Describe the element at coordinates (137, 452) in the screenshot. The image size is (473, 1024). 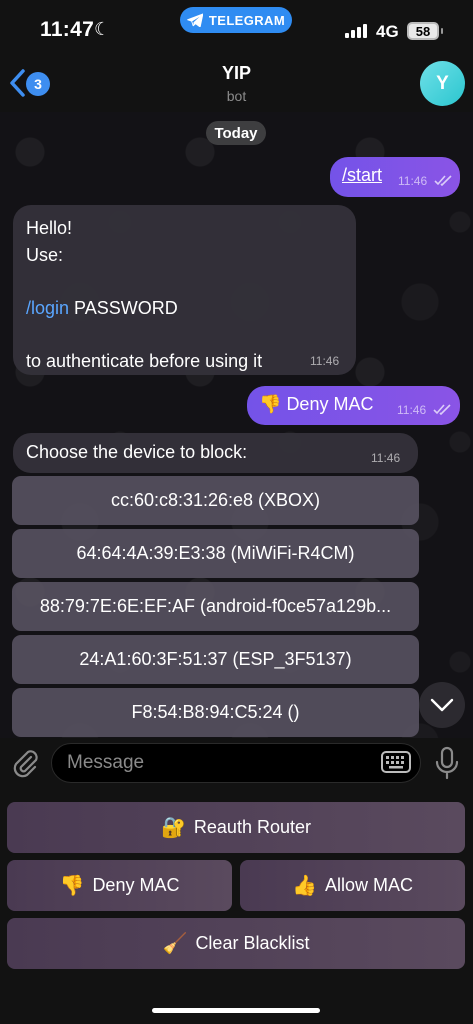
I see `choose-device-text: Choose the device to block:` at that location.